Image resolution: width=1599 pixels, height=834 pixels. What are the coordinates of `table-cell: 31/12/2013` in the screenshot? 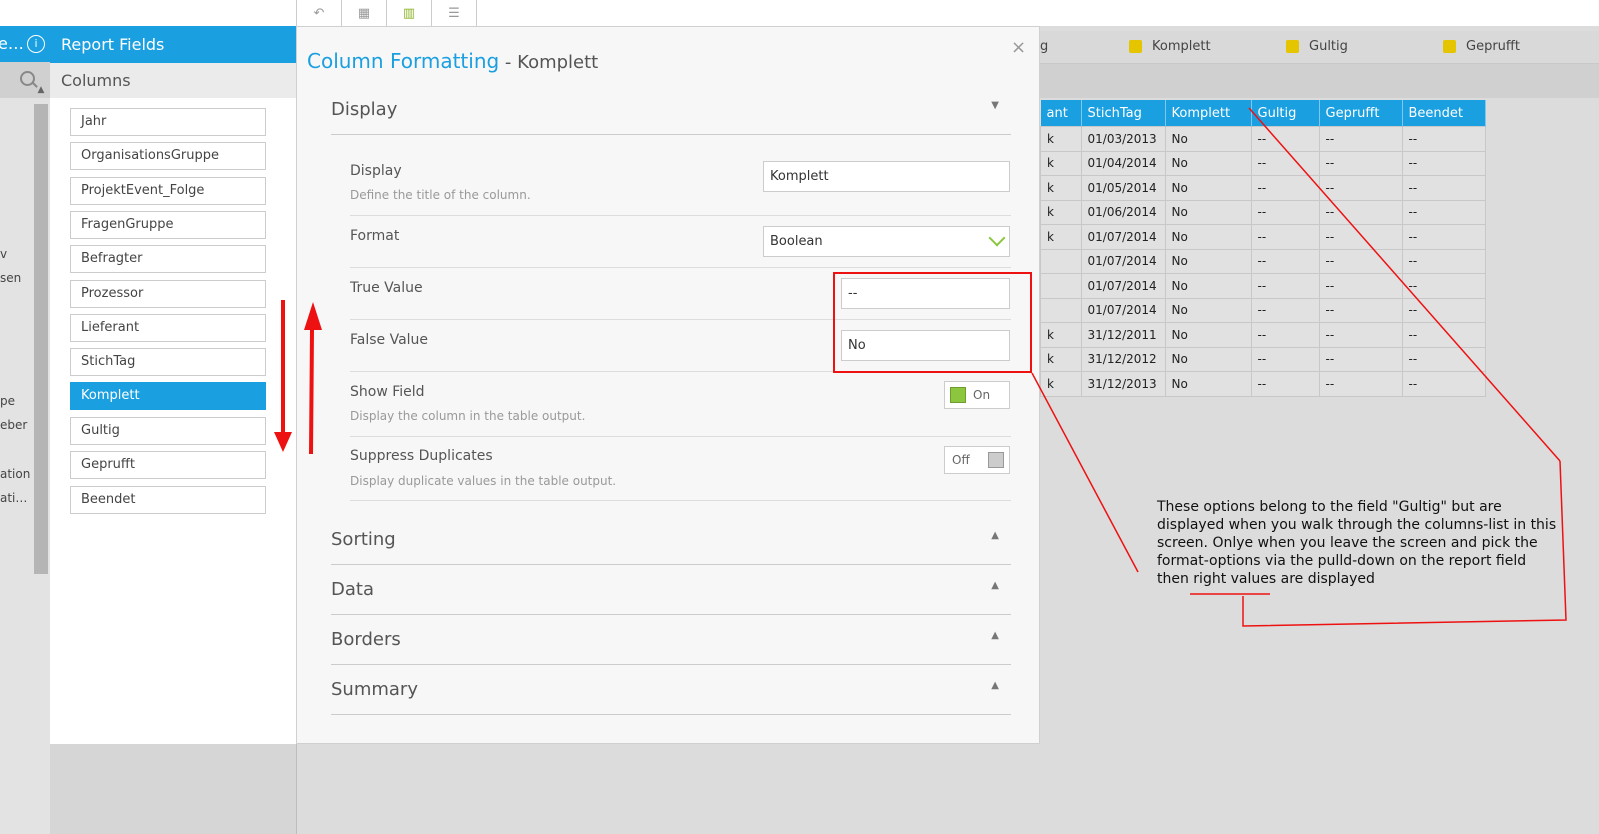 It's located at (1123, 384).